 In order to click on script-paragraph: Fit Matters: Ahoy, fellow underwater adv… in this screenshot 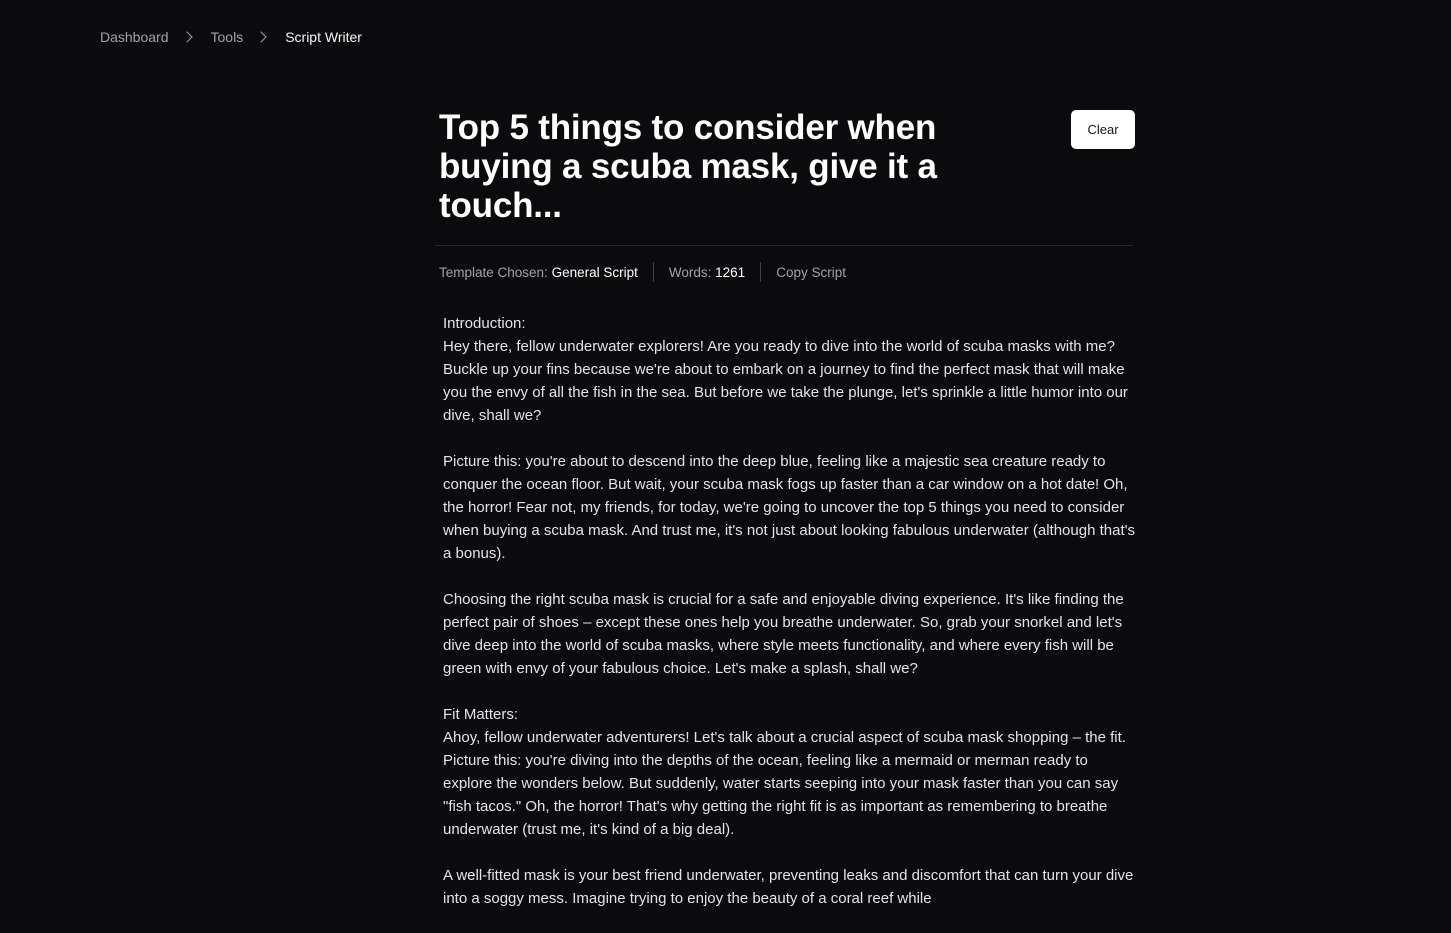, I will do `click(789, 772)`.